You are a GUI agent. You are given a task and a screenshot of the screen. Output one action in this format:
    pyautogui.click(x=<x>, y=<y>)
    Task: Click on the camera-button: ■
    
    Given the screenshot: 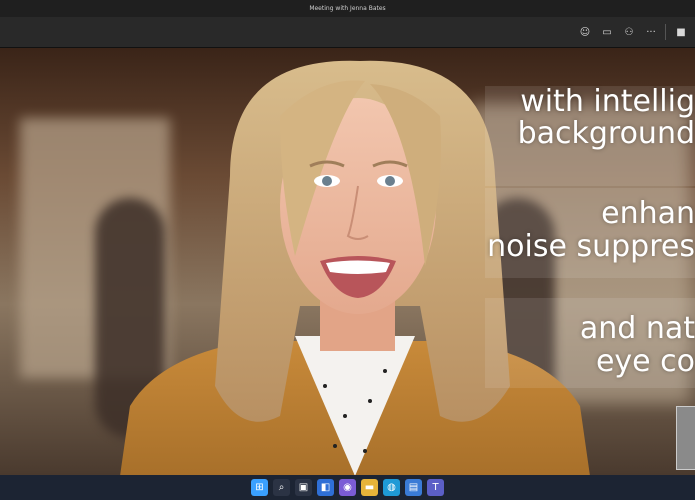 What is the action you would take?
    pyautogui.click(x=681, y=32)
    